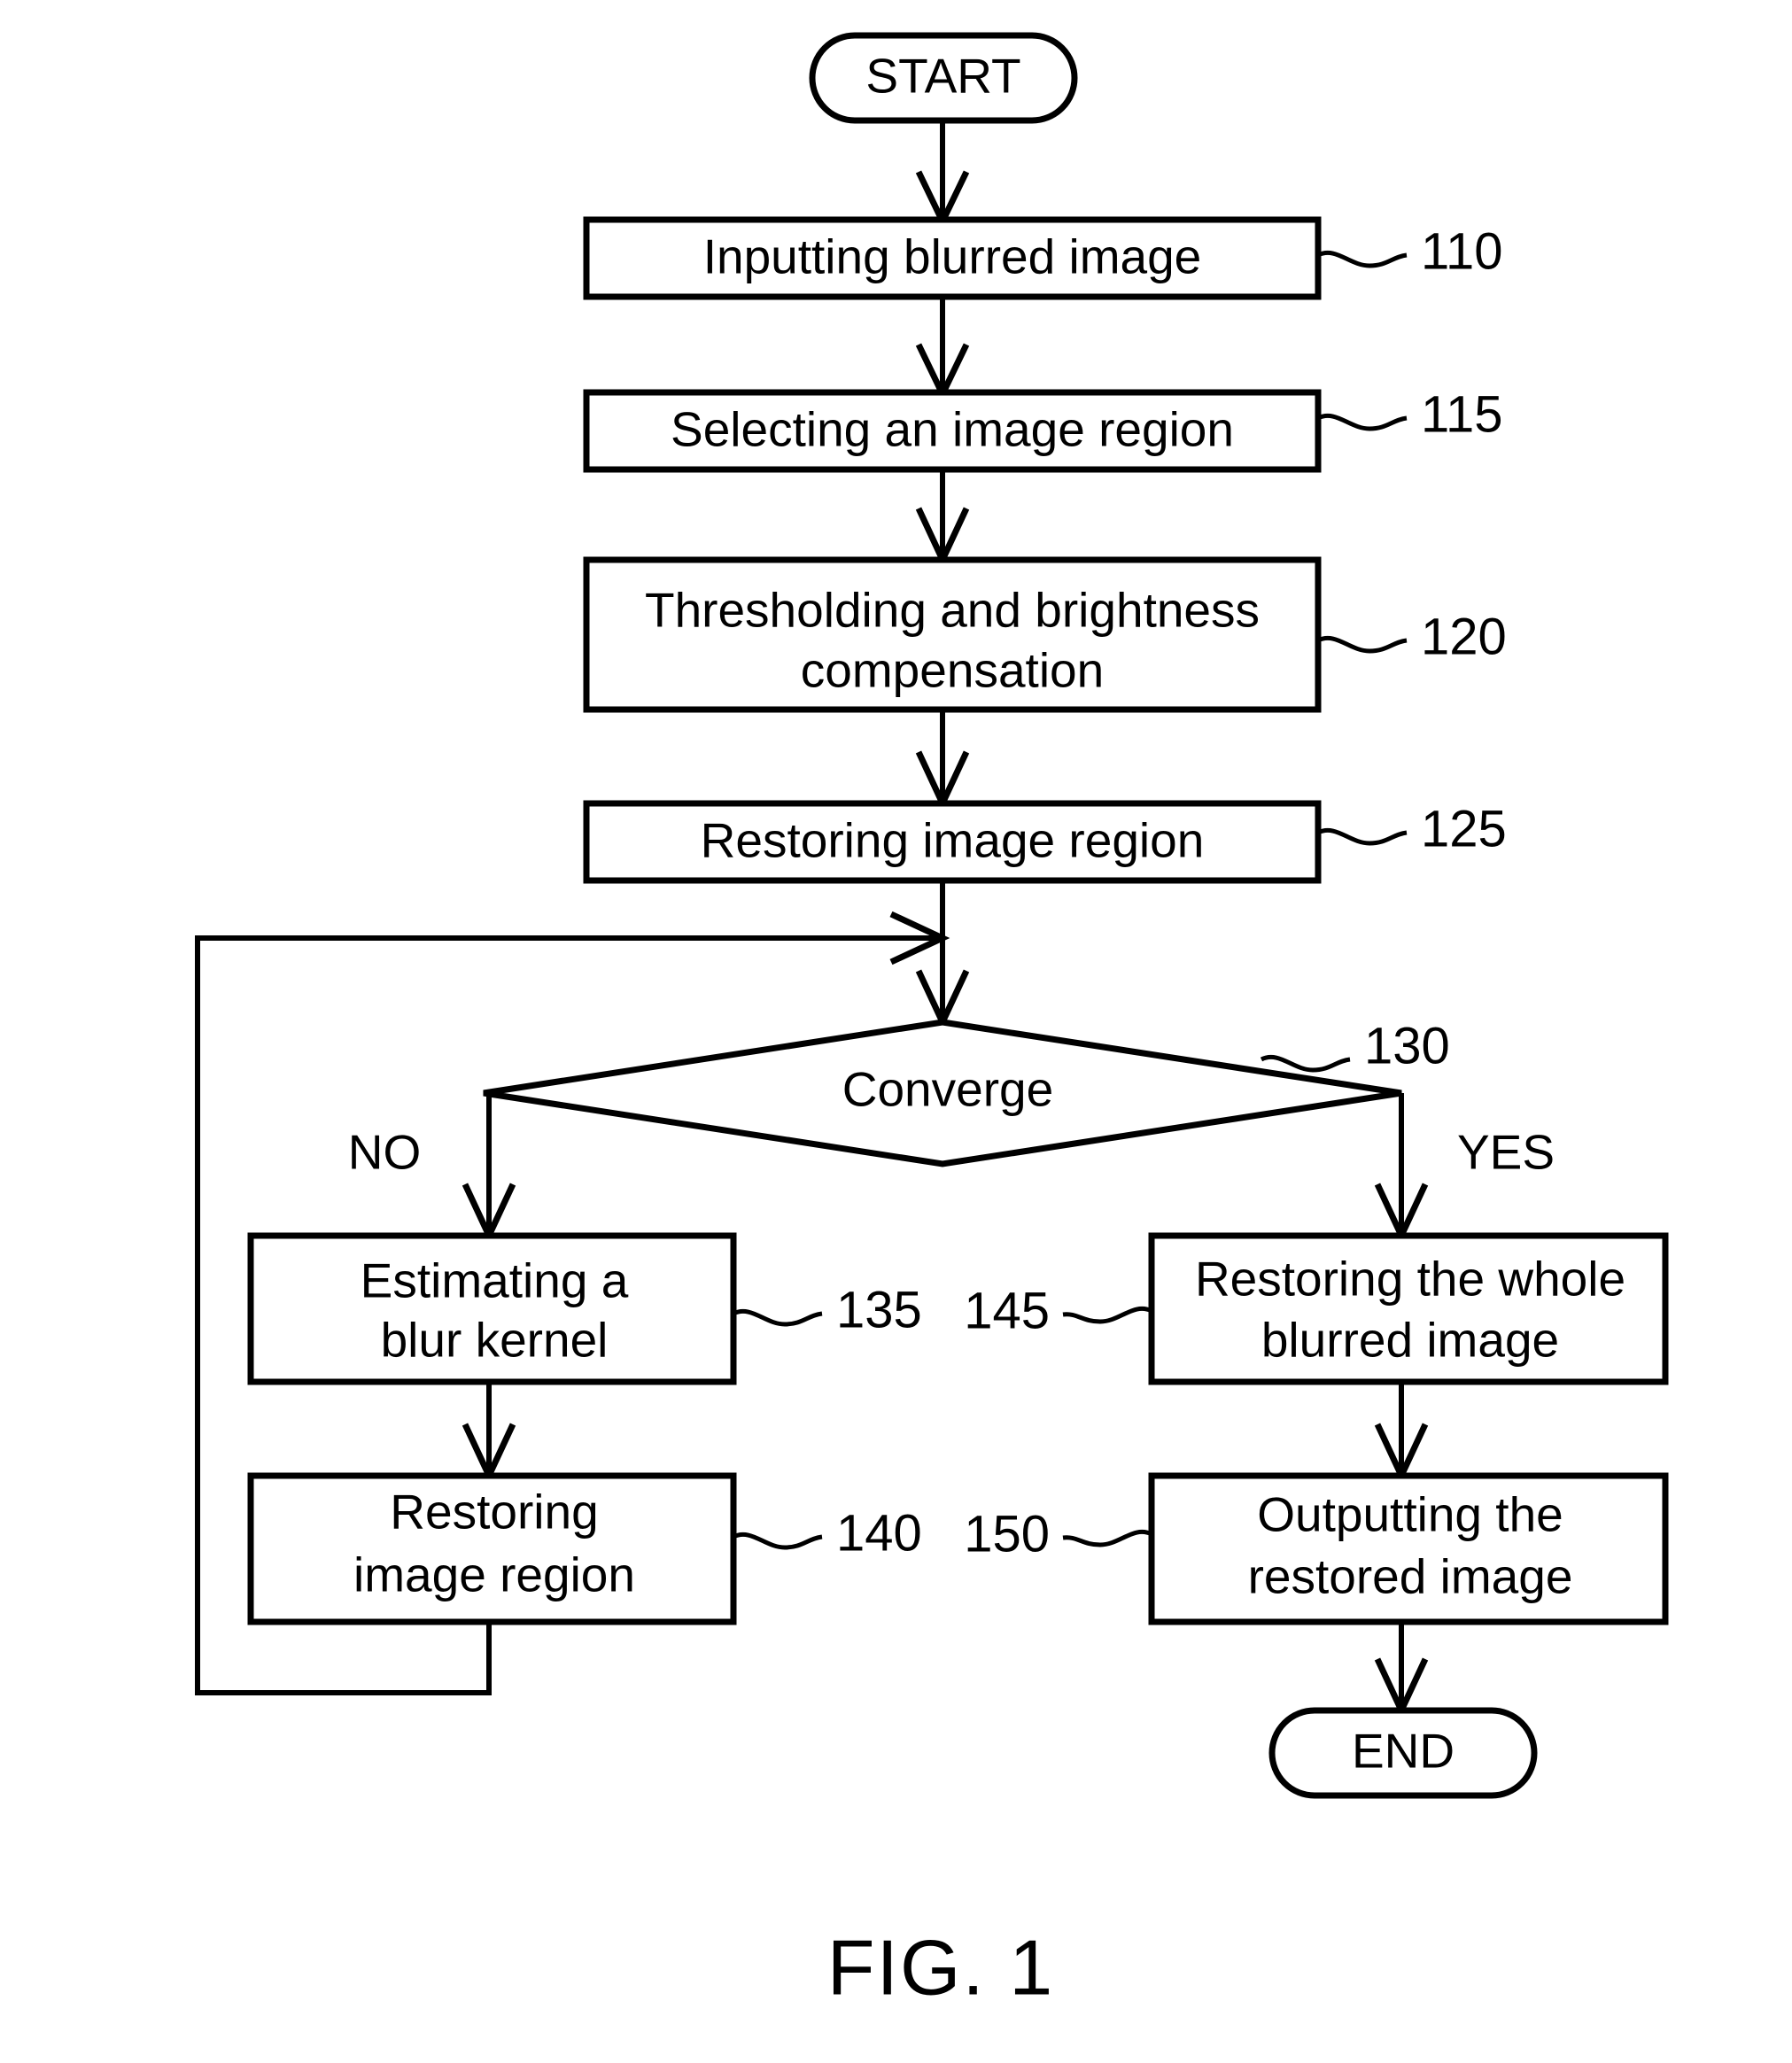  I want to click on node-115-label: Selecting an image region, so click(952, 429).